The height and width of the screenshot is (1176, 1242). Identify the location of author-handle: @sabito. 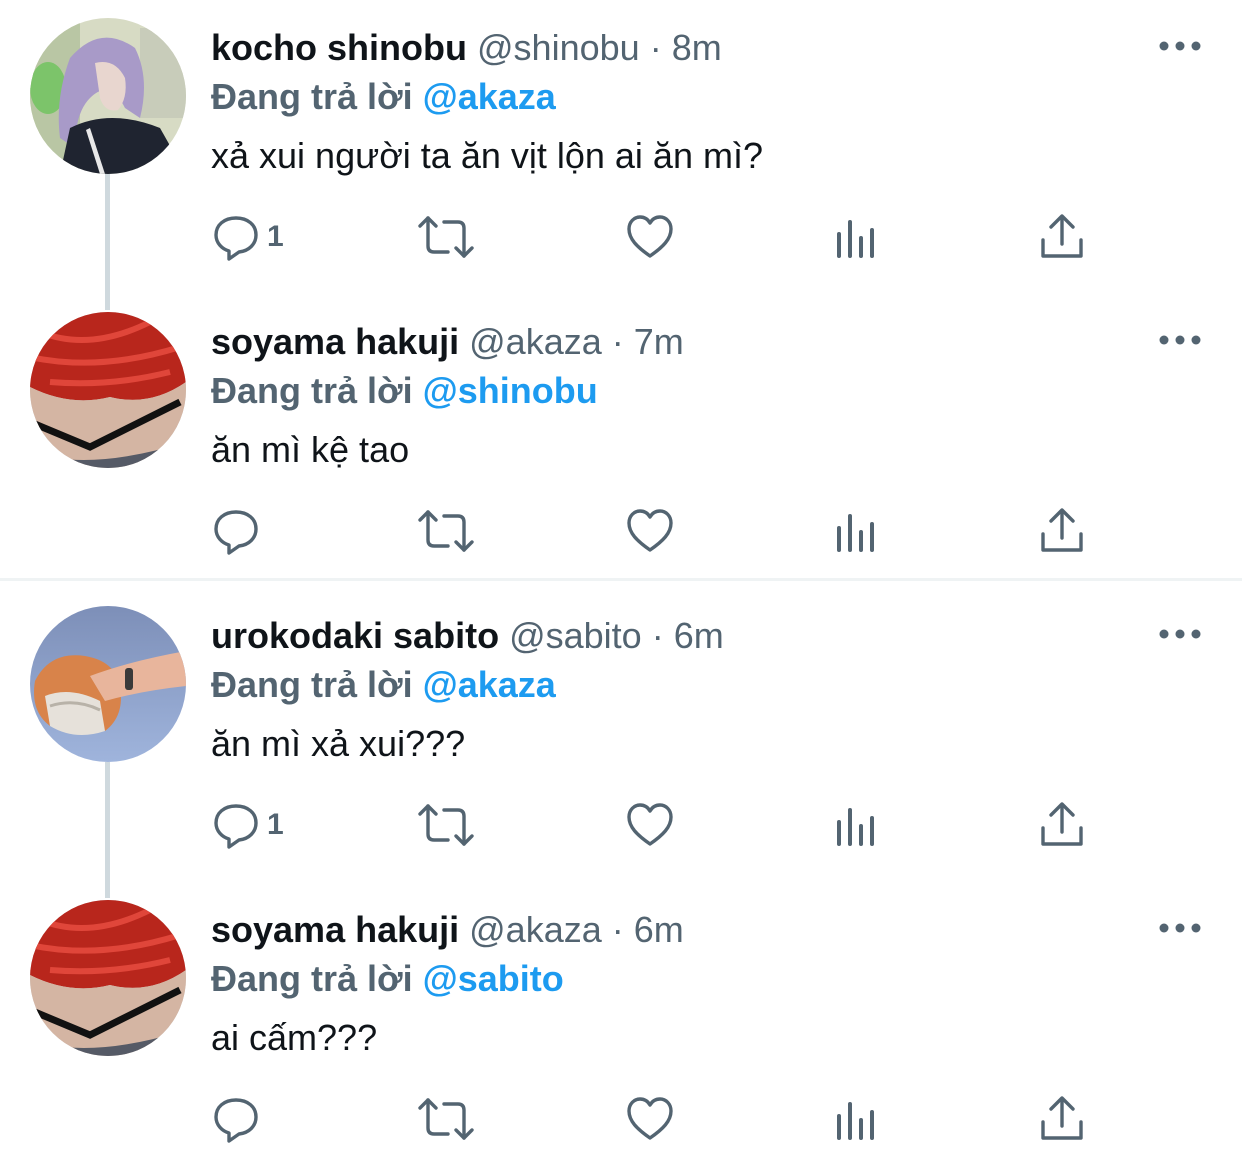
(575, 635).